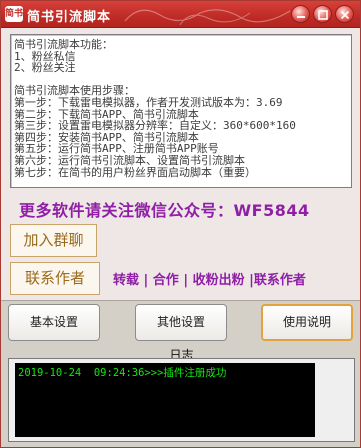 The height and width of the screenshot is (448, 361). I want to click on info-line: 第六步：运行简书引流脚本、设置简书引流脚本, so click(129, 160).